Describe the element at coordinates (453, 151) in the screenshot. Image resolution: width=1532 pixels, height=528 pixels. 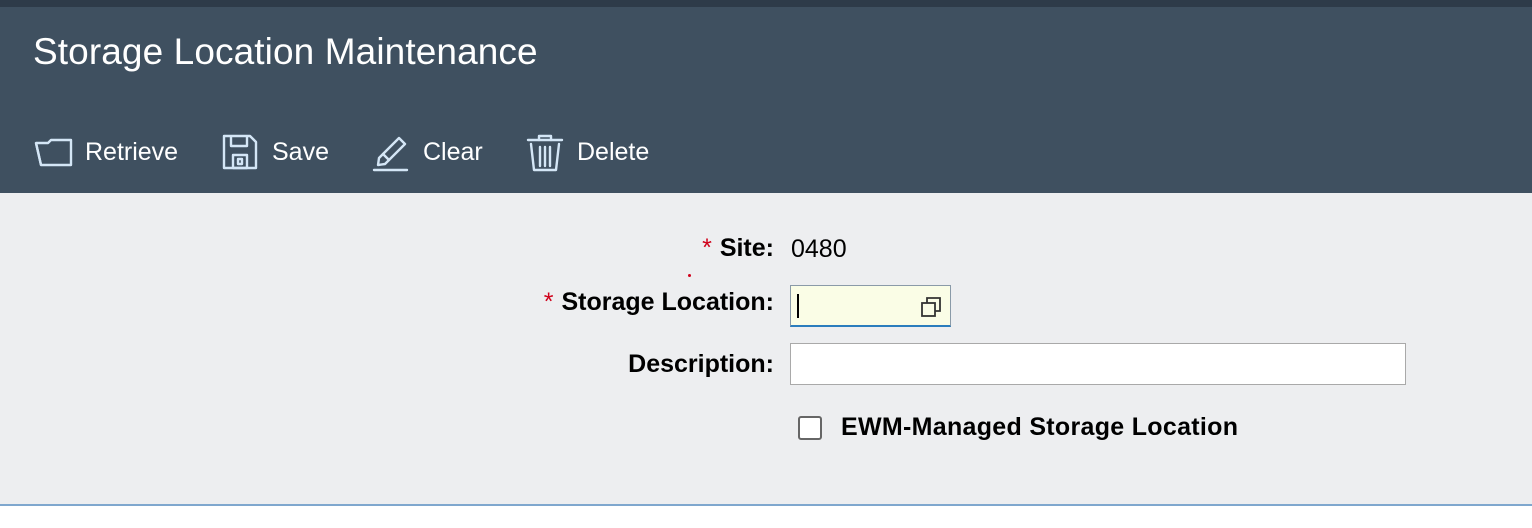
I see `clear-label: Clear` at that location.